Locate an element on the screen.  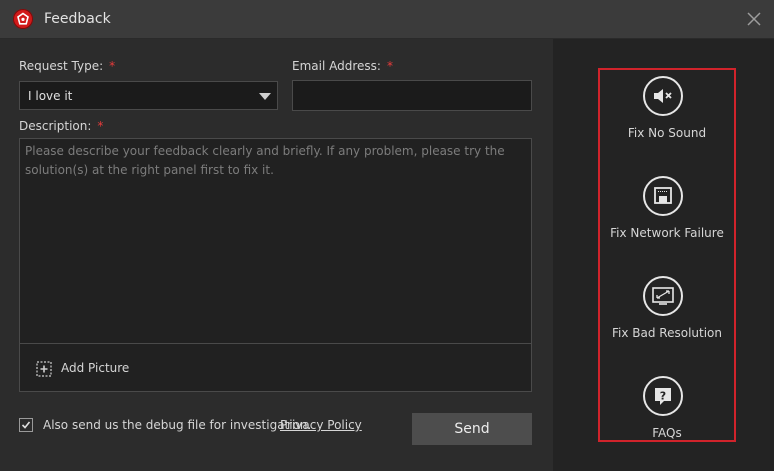
request-type-select: I love it is located at coordinates (148, 95).